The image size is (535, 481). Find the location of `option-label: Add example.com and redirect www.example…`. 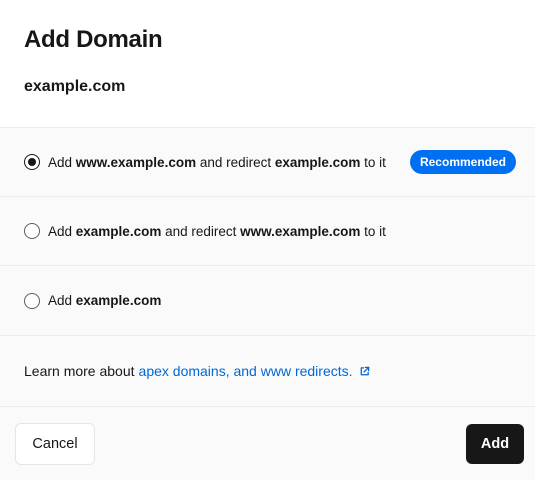

option-label: Add example.com and redirect www.example… is located at coordinates (217, 231).